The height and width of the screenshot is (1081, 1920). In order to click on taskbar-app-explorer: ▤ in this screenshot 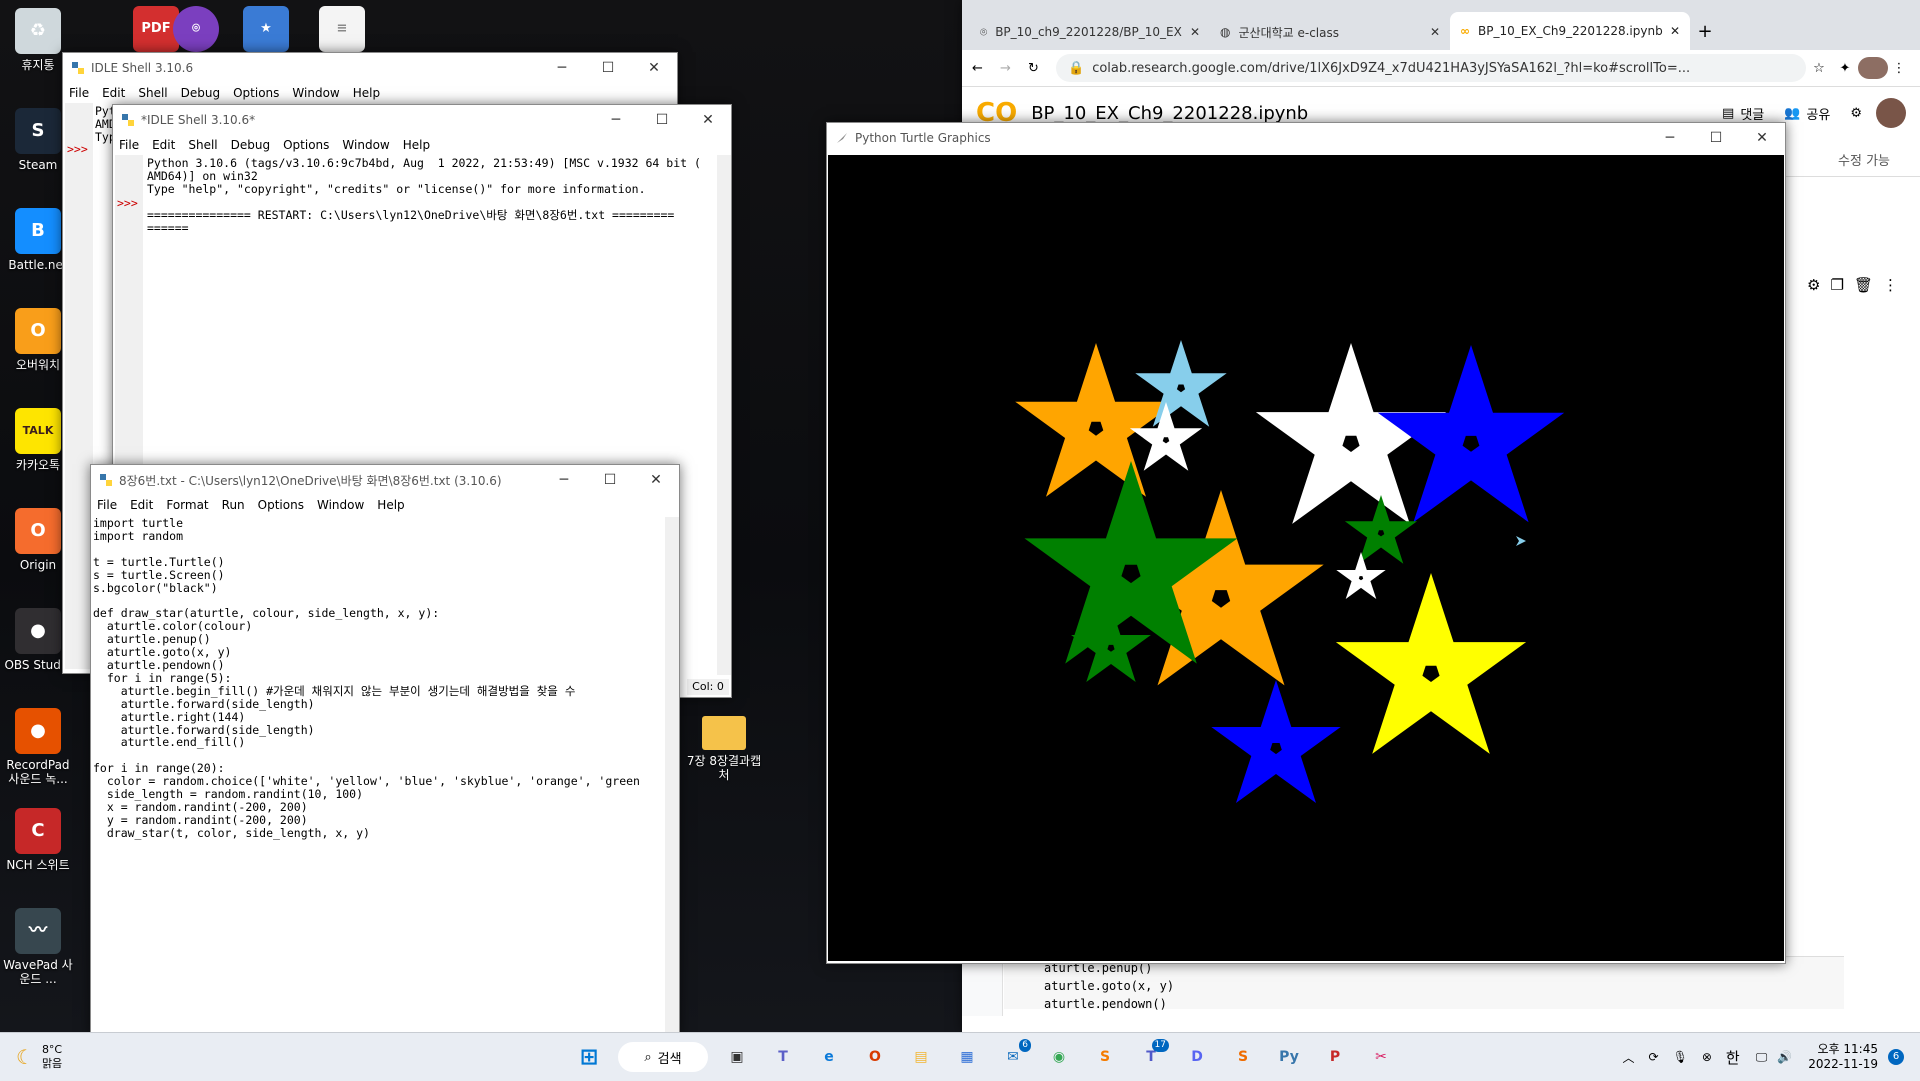, I will do `click(921, 1057)`.